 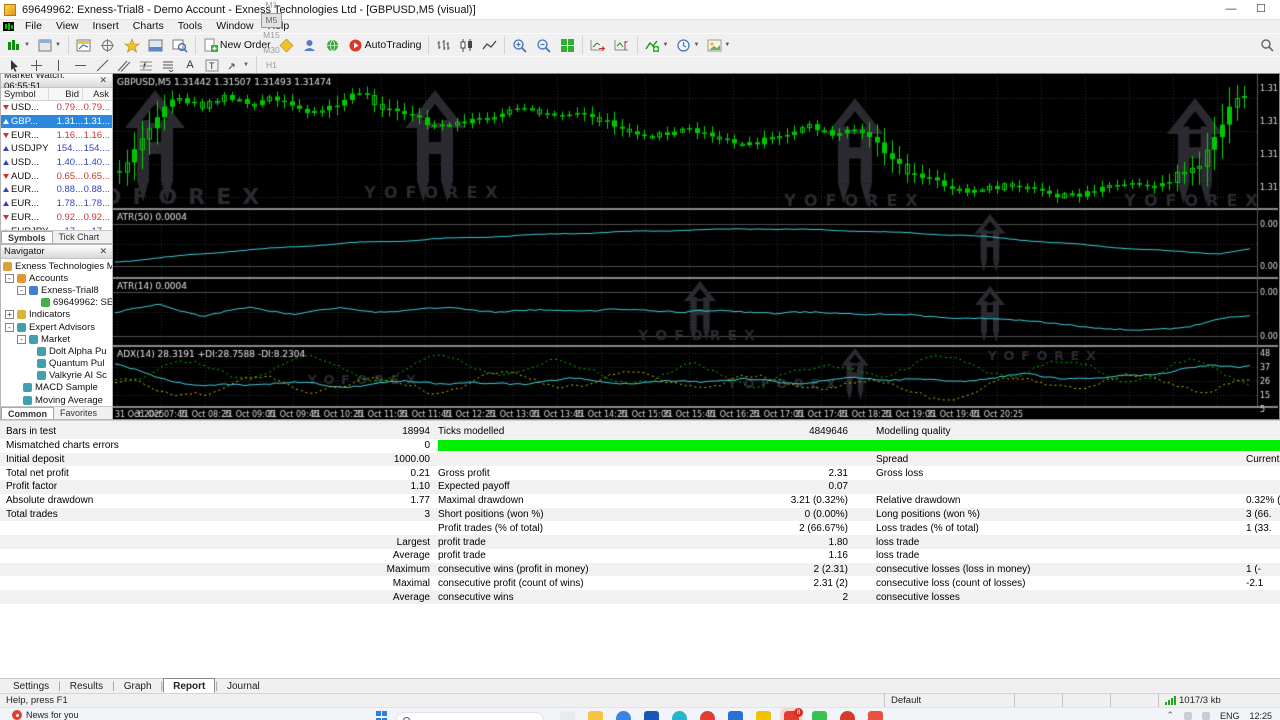 What do you see at coordinates (56, 327) in the screenshot?
I see `tree-item-expert-advisors: - Expert Advisors` at bounding box center [56, 327].